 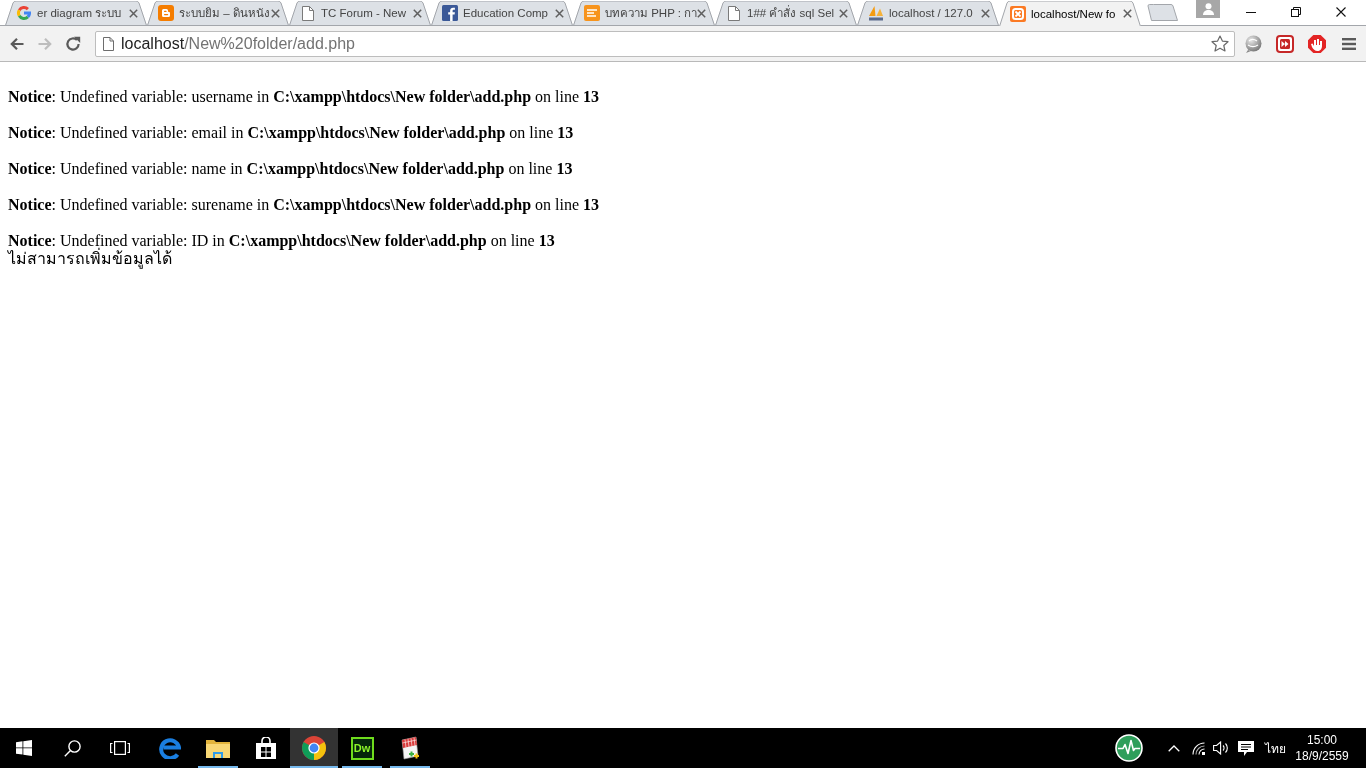 I want to click on stop-hand-icon, so click(x=1317, y=43).